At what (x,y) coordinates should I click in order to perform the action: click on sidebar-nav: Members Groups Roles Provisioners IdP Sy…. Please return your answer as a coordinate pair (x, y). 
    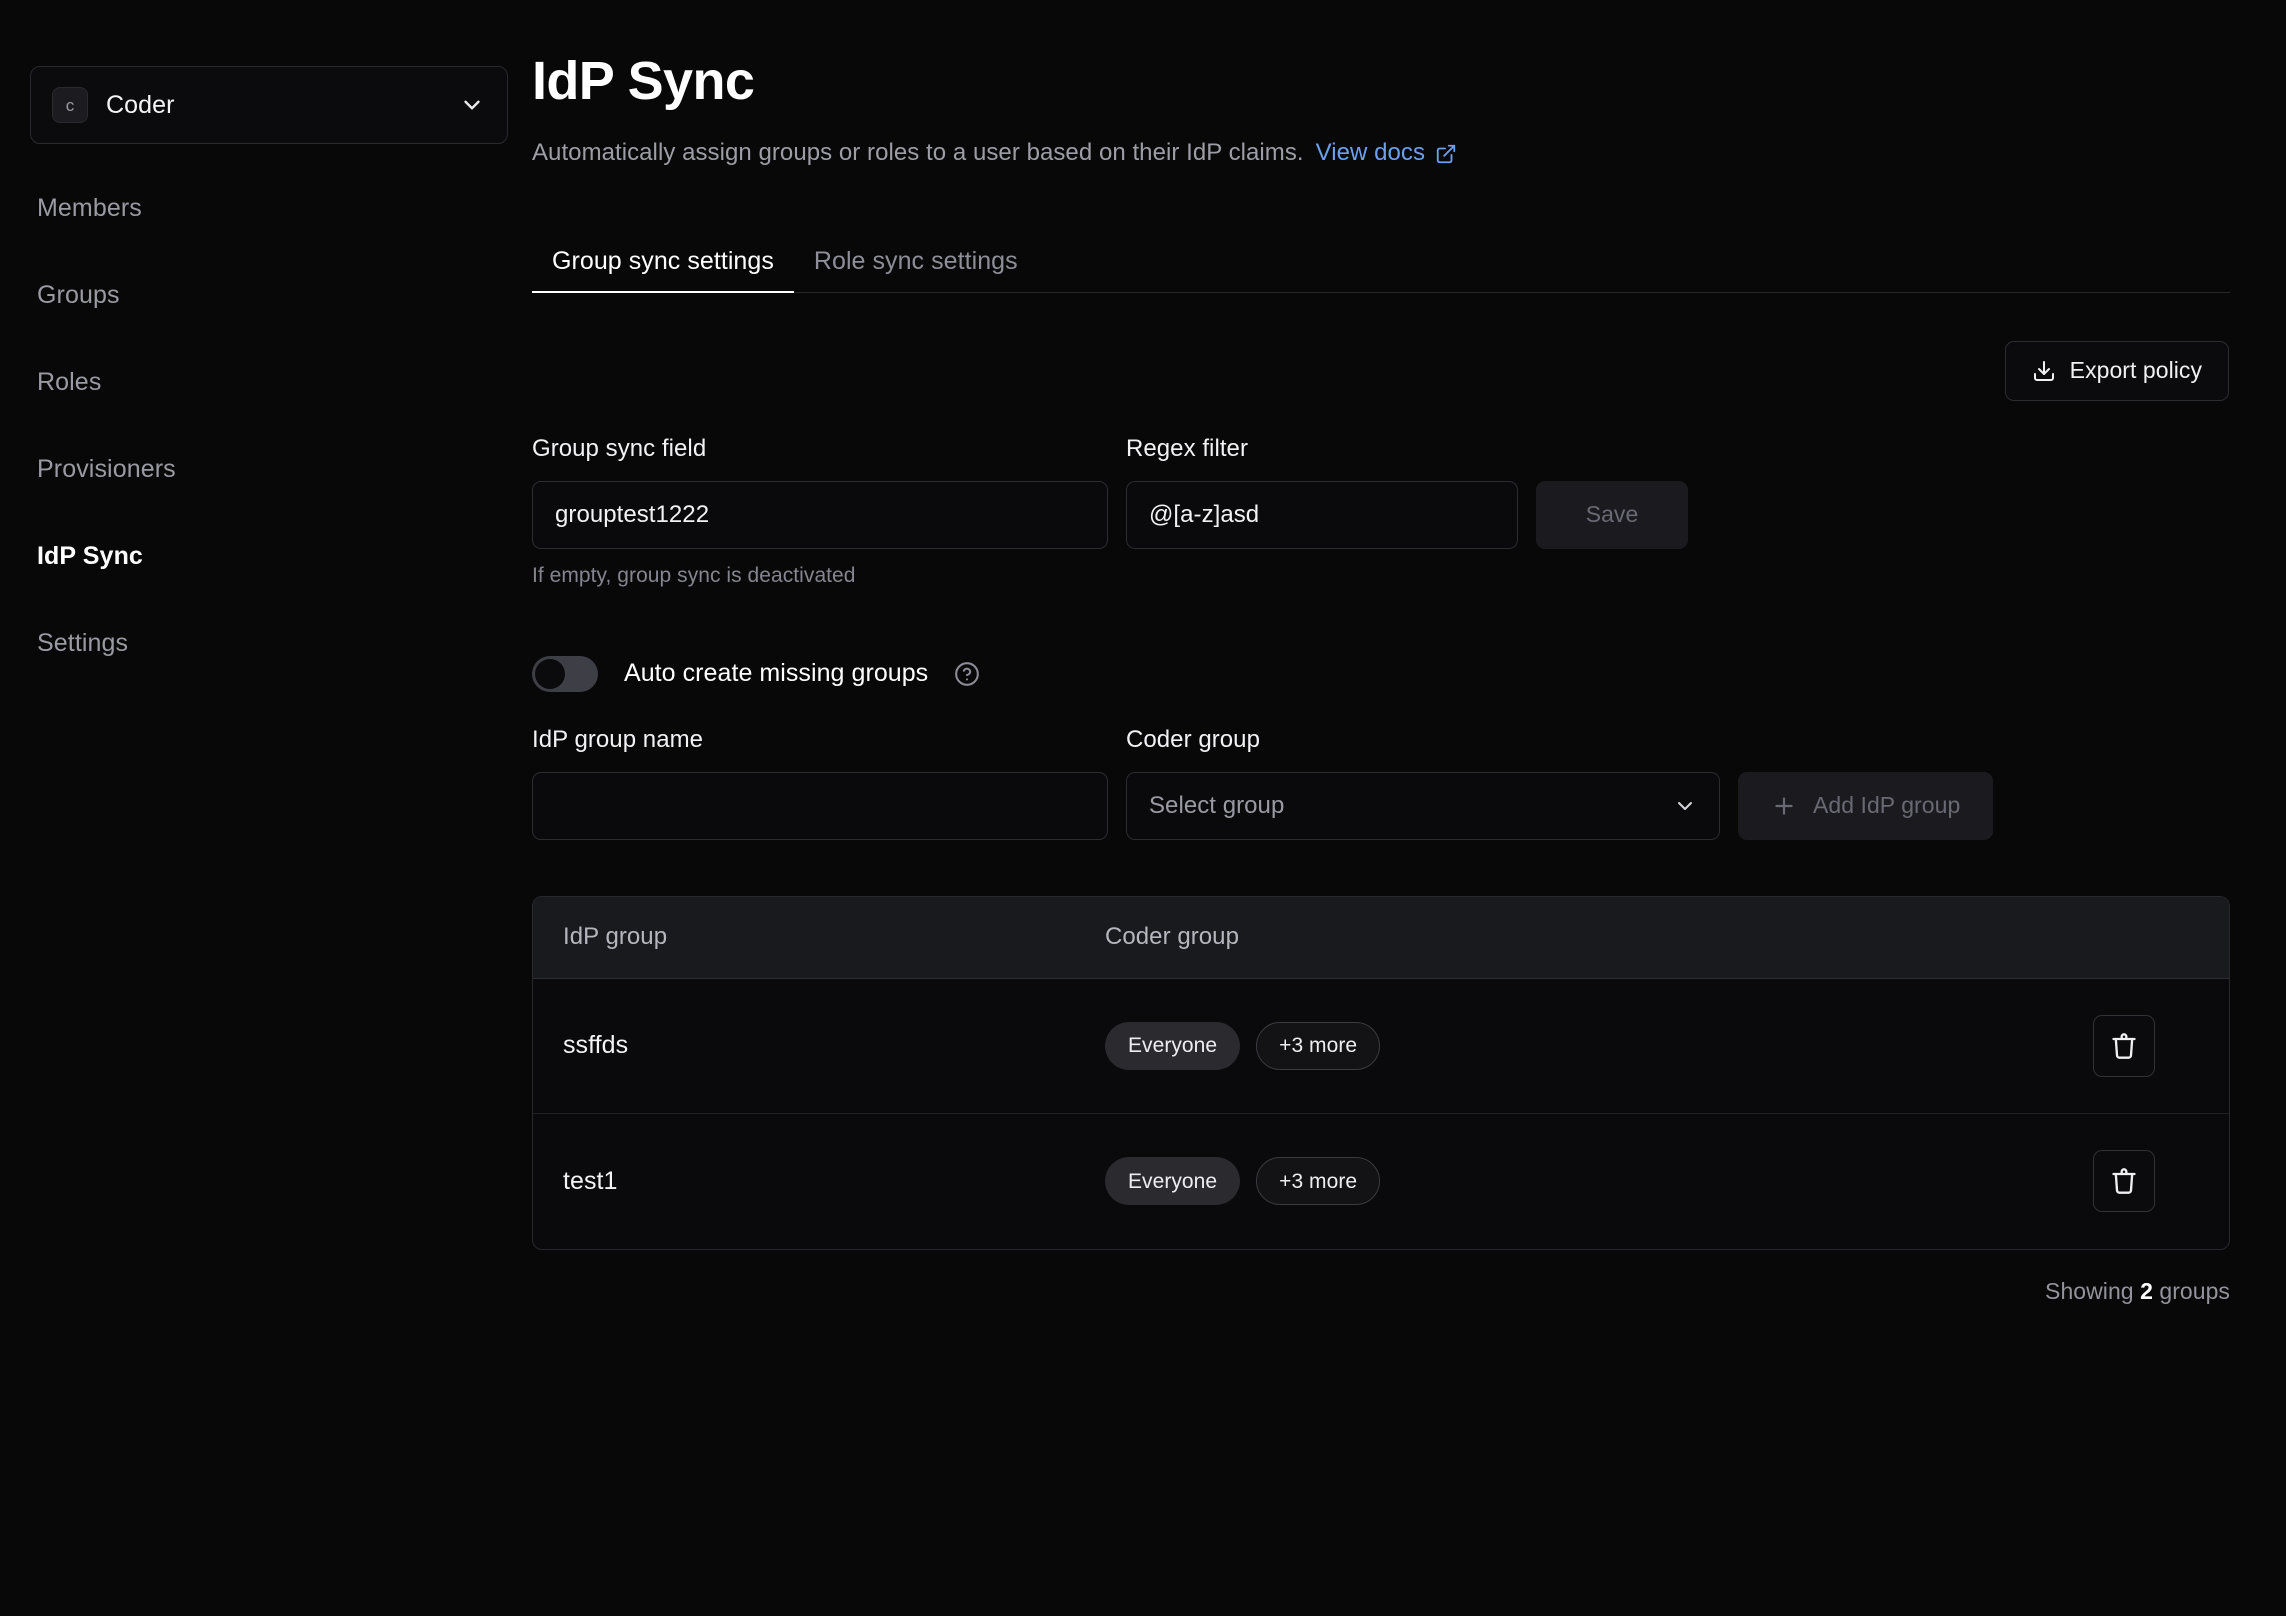
    Looking at the image, I should click on (275, 426).